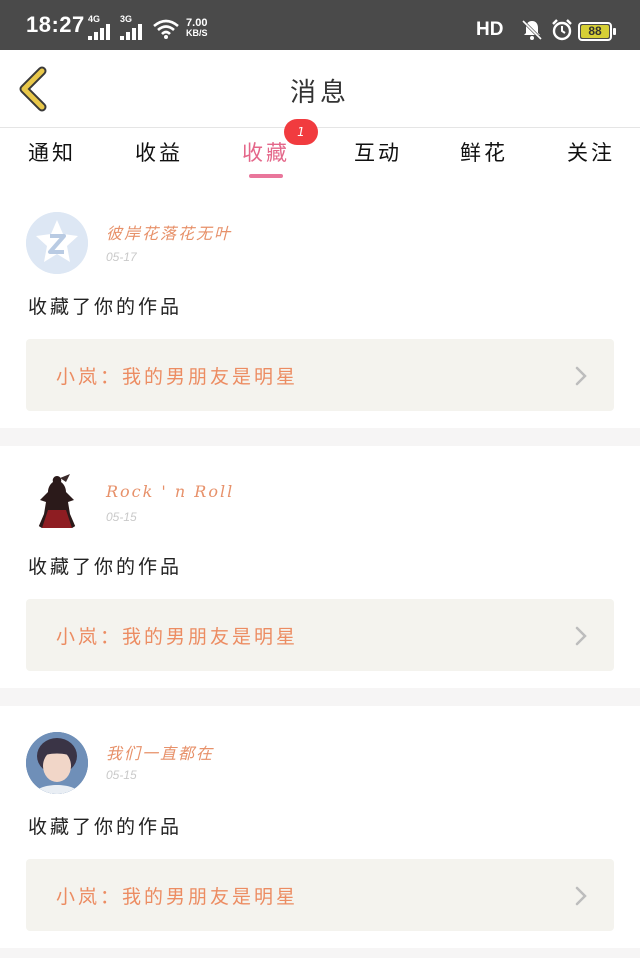 The width and height of the screenshot is (640, 958). Describe the element at coordinates (378, 152) in the screenshot. I see `tab-interactions: 互动` at that location.